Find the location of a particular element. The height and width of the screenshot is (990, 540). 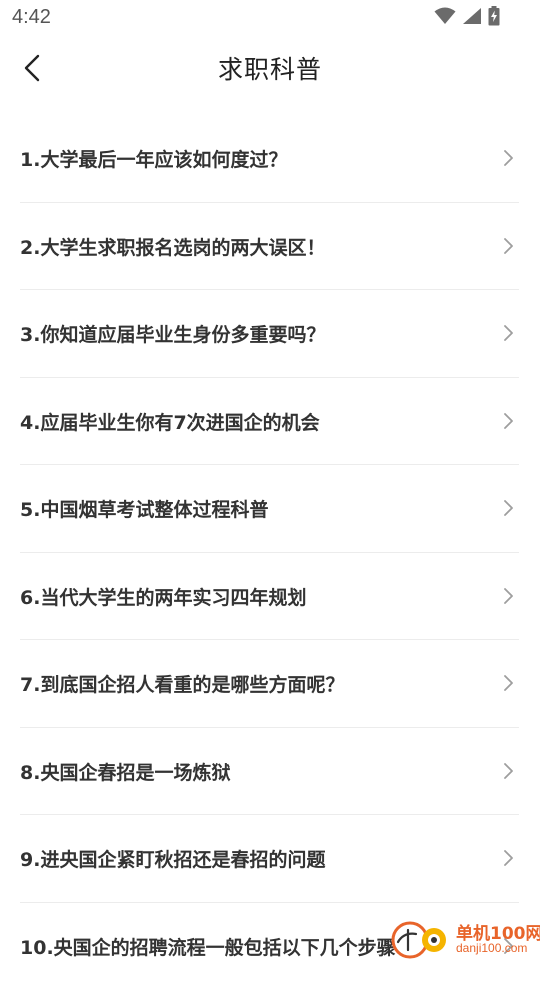

list-item-label: 10.央国企的招聘流程一般包括以下几个步骤 is located at coordinates (208, 946).